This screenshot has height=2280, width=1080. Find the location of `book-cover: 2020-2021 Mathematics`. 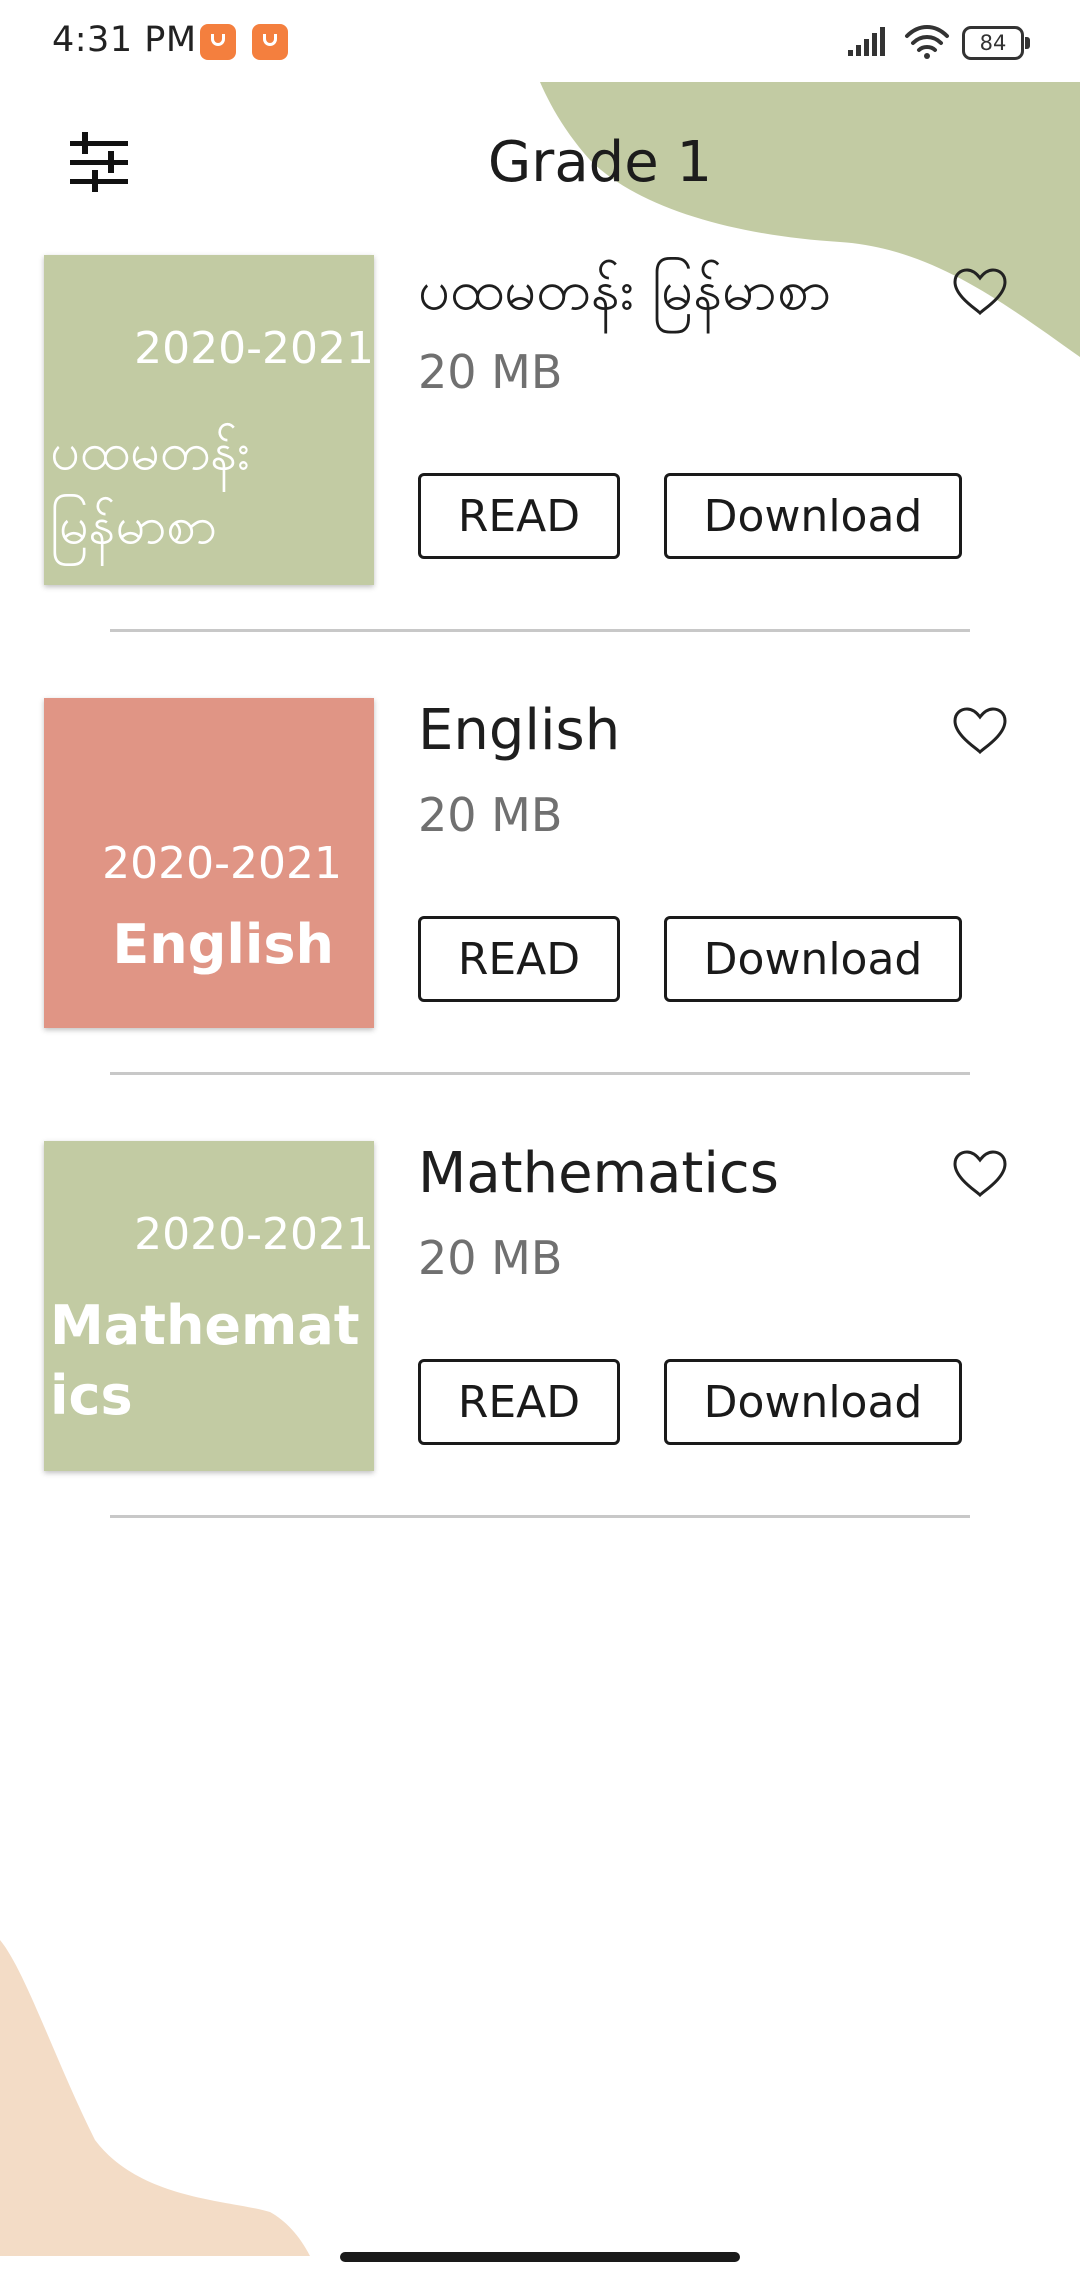

book-cover: 2020-2021 Mathematics is located at coordinates (209, 1306).